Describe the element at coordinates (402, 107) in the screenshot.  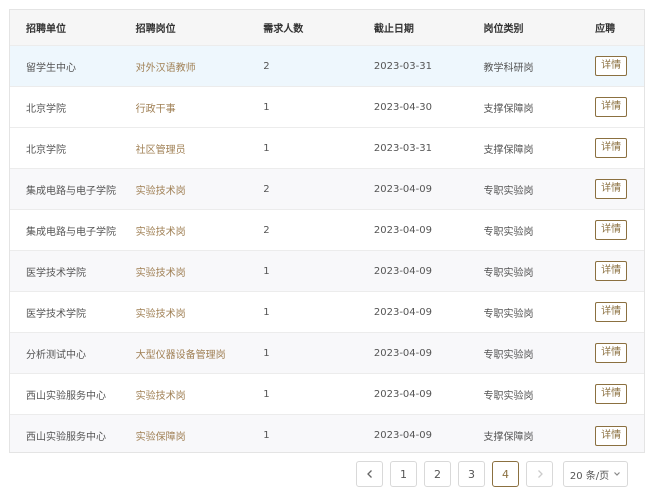
I see `cell-deadline: 2023-04-30` at that location.